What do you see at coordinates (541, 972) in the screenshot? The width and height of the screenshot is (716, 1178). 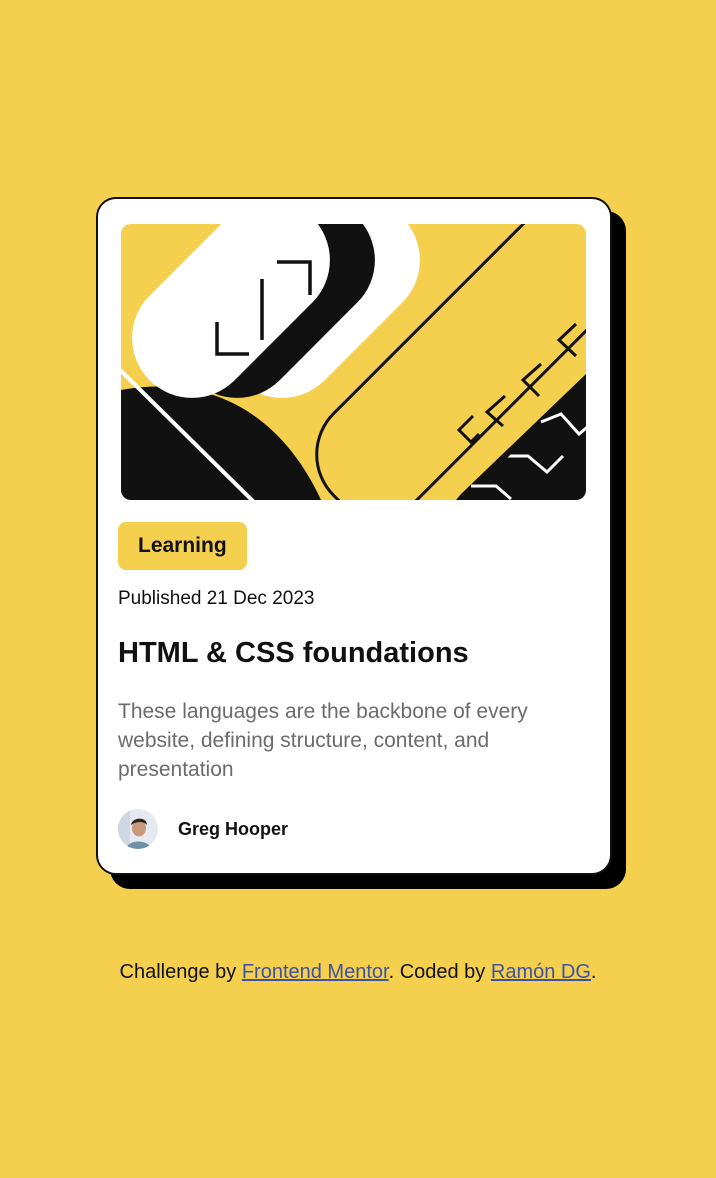 I see `author-link: Ramón DG` at bounding box center [541, 972].